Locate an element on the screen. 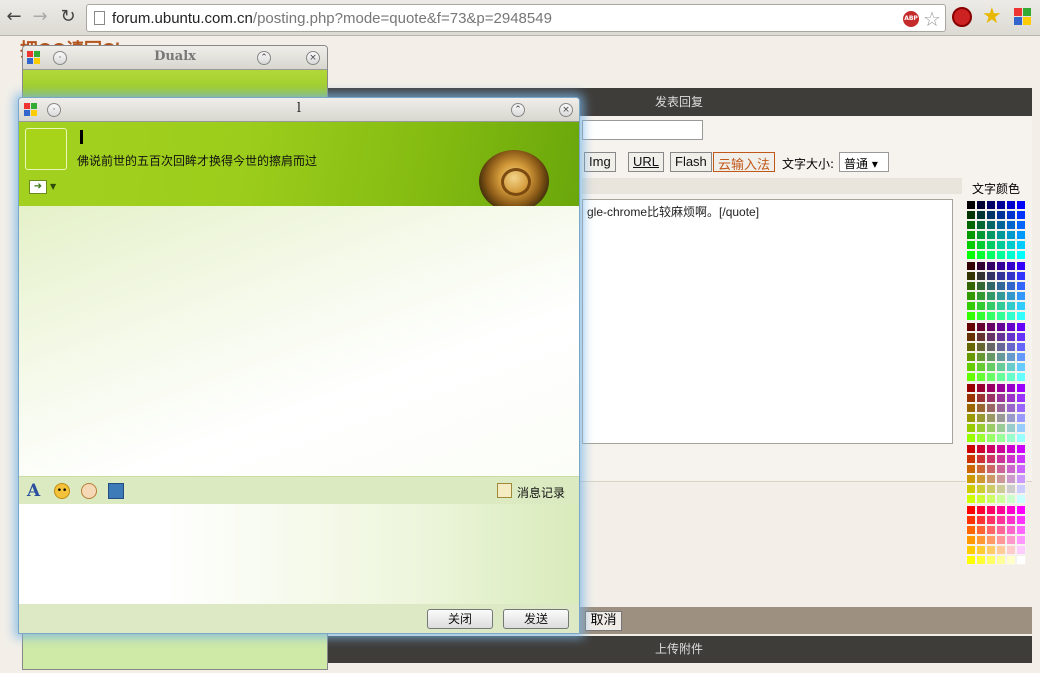 The image size is (1040, 673). font-icon: A is located at coordinates (35, 491).